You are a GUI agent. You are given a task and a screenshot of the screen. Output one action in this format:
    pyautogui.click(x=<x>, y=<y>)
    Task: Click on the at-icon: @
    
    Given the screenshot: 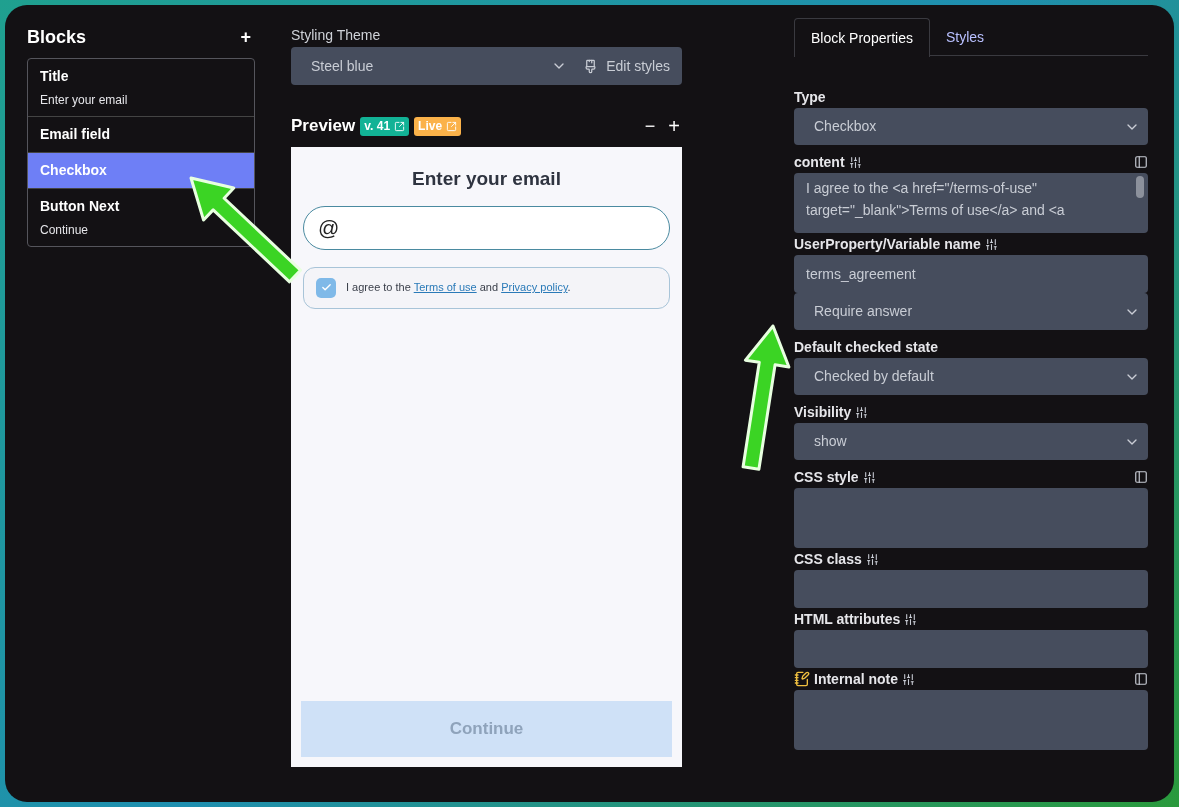 What is the action you would take?
    pyautogui.click(x=329, y=227)
    